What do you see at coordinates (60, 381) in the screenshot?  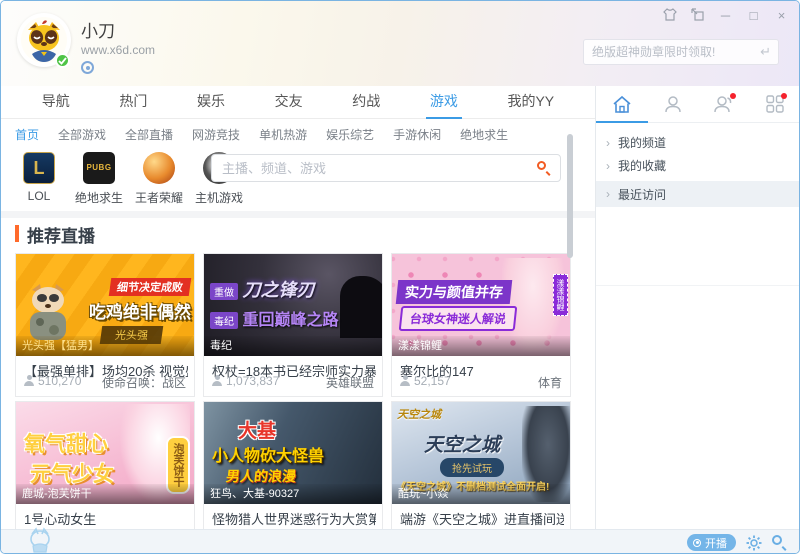 I see `viewer-count: 510,270` at bounding box center [60, 381].